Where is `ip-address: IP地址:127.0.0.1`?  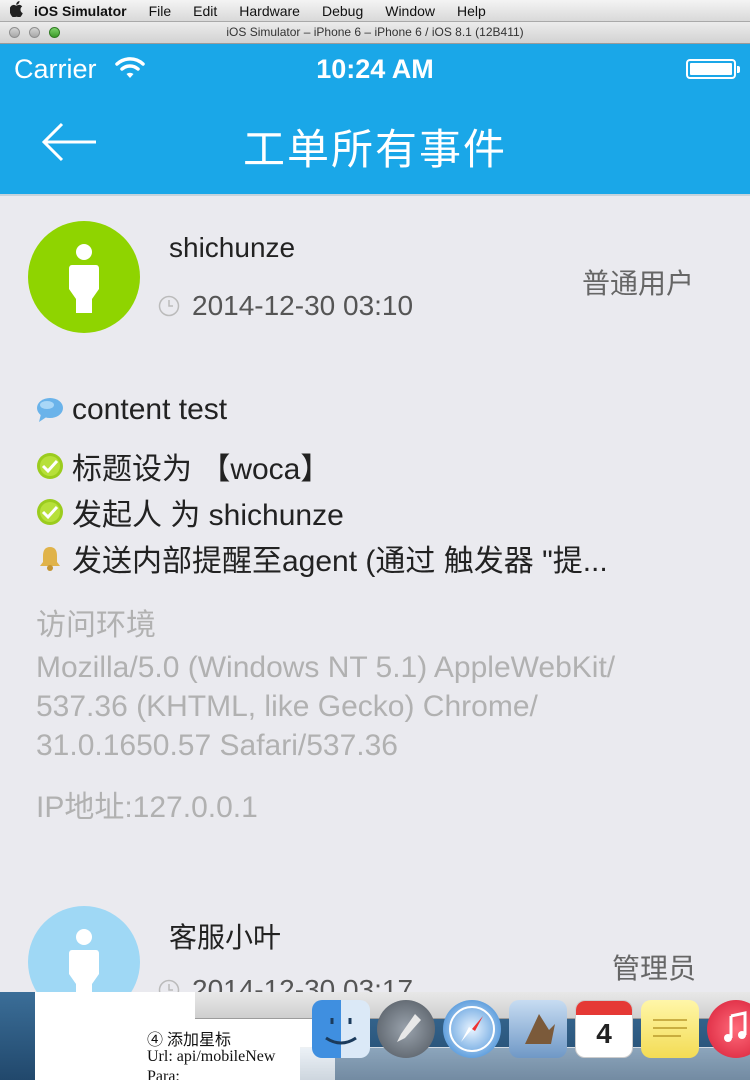 ip-address: IP地址:127.0.0.1 is located at coordinates (147, 807).